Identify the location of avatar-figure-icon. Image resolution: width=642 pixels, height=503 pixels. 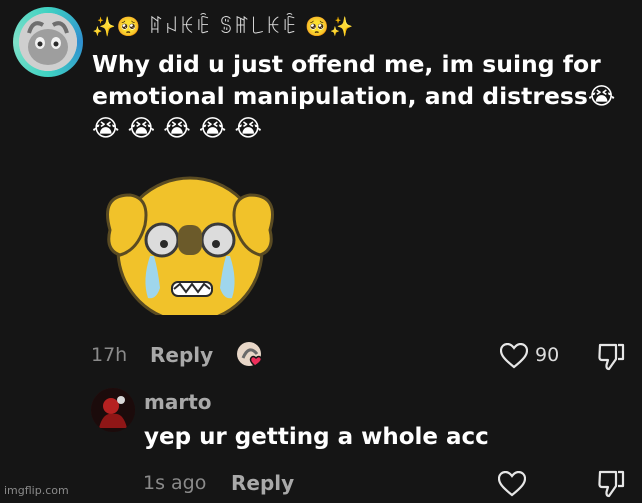
(113, 410).